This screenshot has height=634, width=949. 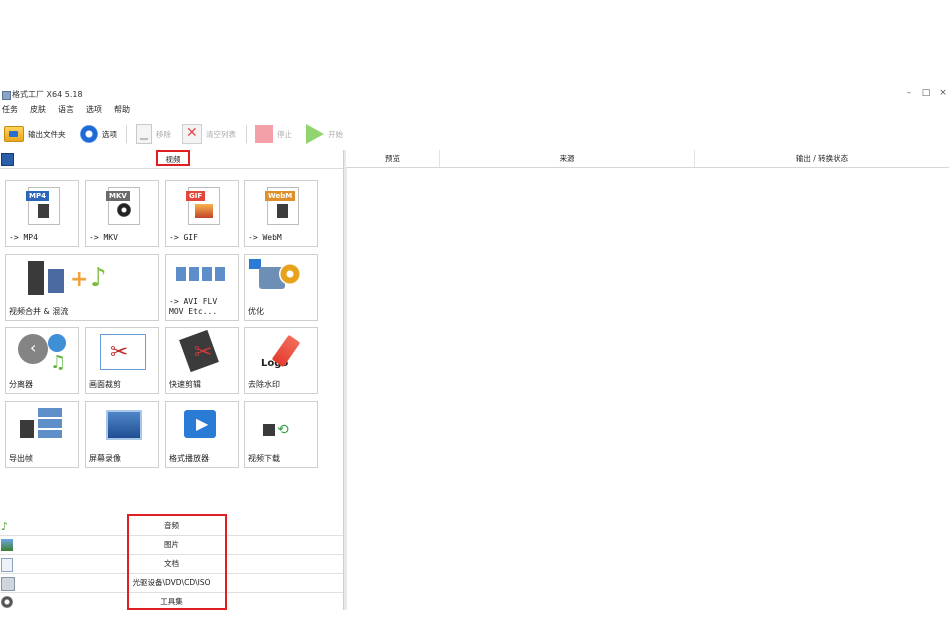 I want to click on column-output-status: 输出 / 转换状态, so click(x=822, y=158).